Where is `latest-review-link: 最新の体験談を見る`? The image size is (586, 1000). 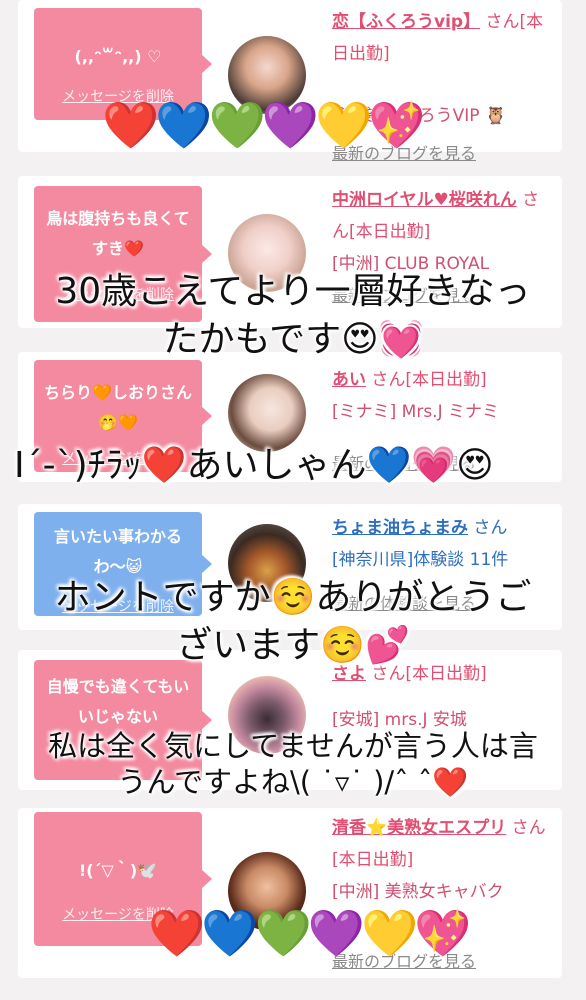 latest-review-link: 最新の体験談を見る is located at coordinates (440, 604).